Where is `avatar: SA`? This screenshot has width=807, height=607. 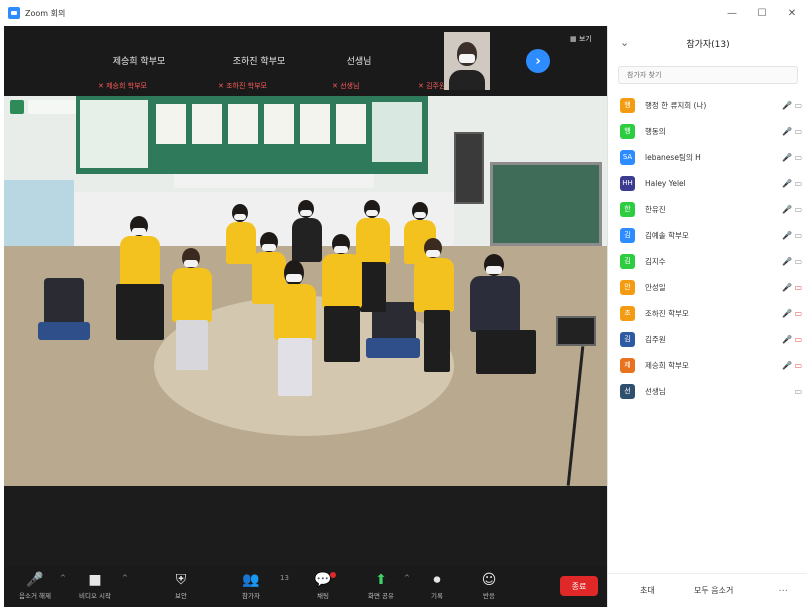 avatar: SA is located at coordinates (627, 157).